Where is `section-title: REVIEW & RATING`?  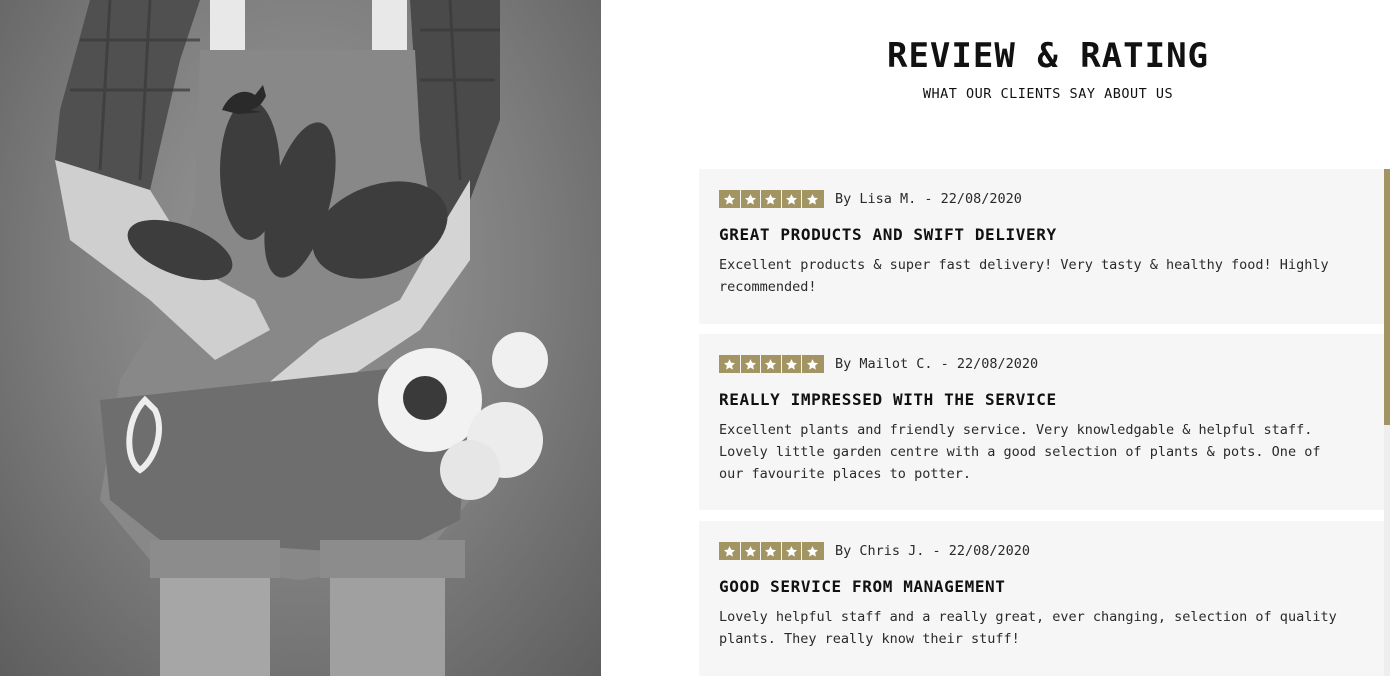 section-title: REVIEW & RATING is located at coordinates (1048, 56).